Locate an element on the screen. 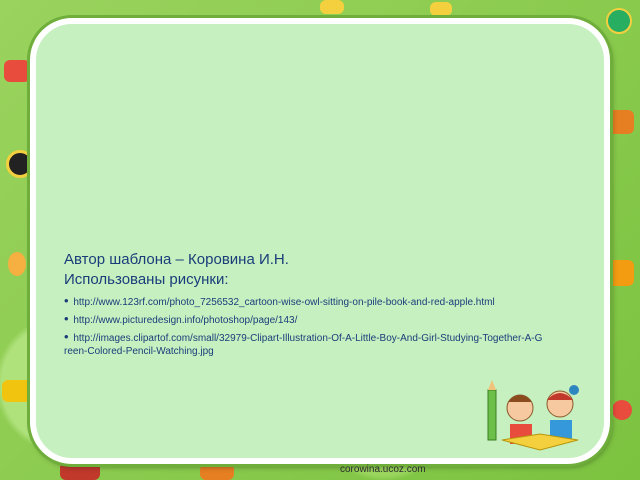 The width and height of the screenshot is (640, 480). used-images-label: Использованы рисунки: is located at coordinates (146, 279).